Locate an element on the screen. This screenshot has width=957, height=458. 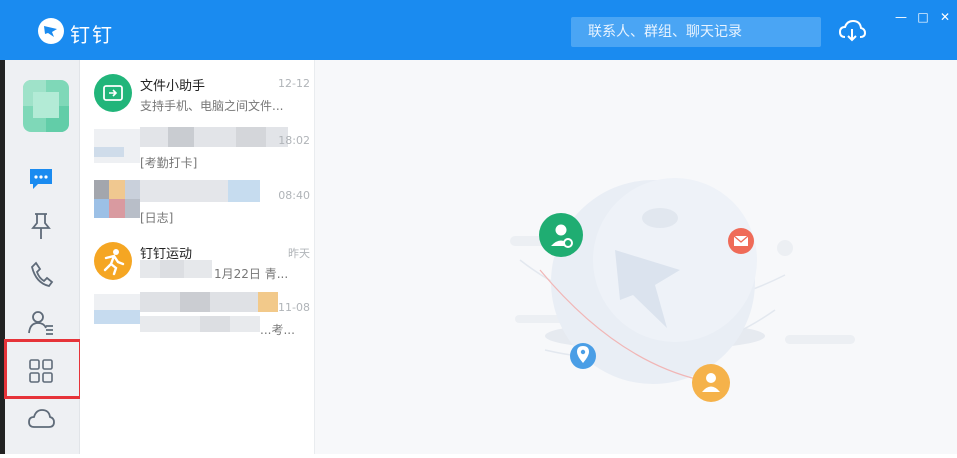
title-bar: 钉钉 联系人、群组、聊天记录 — □ ✕ is located at coordinates (478, 30).